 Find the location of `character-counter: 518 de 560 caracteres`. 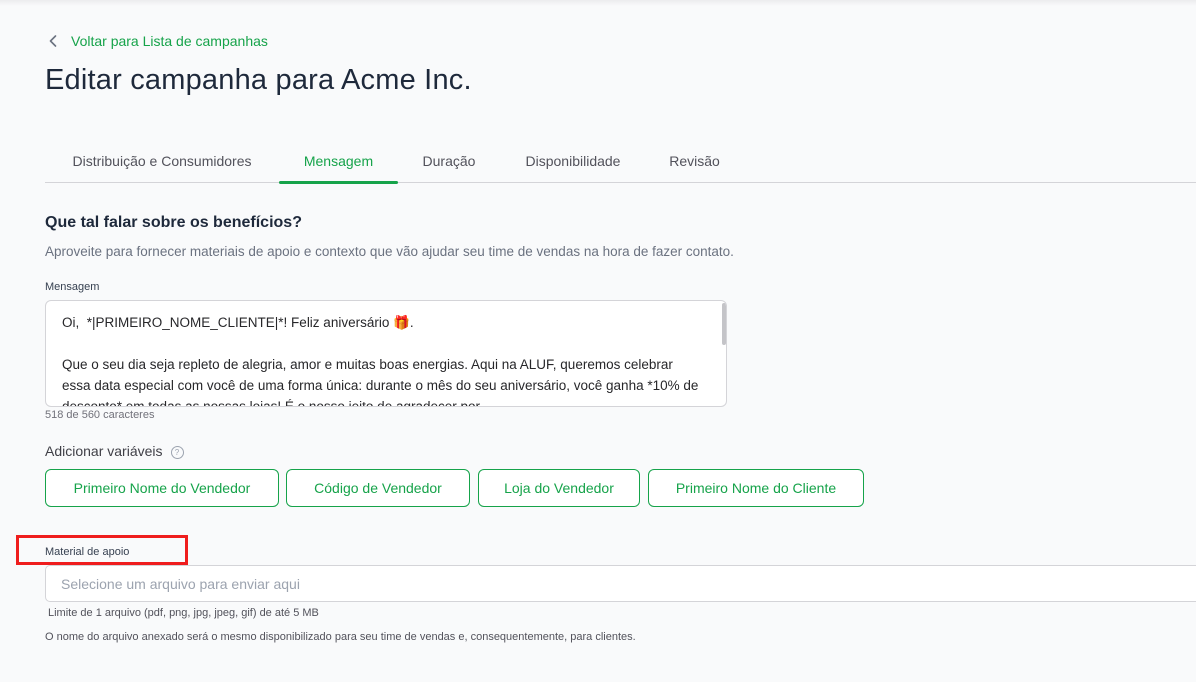

character-counter: 518 de 560 caracteres is located at coordinates (100, 415).